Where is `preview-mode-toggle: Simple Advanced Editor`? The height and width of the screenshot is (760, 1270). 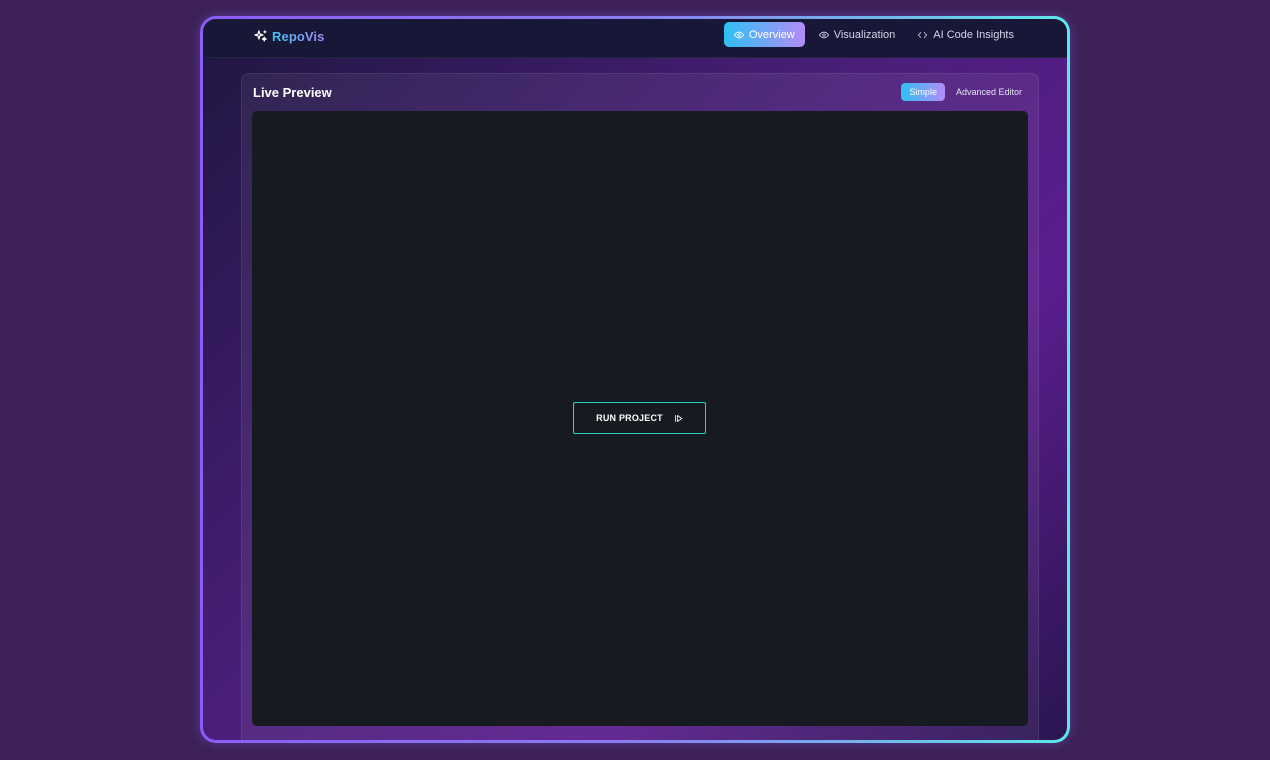 preview-mode-toggle: Simple Advanced Editor is located at coordinates (965, 92).